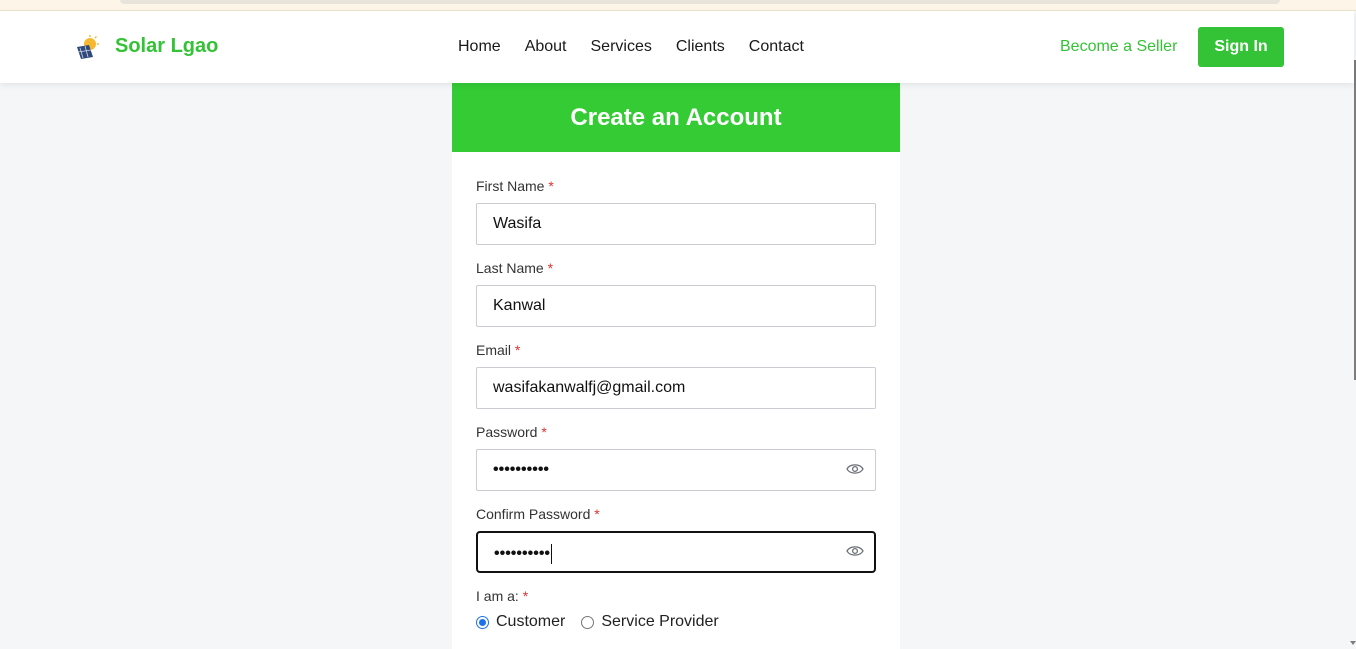 The image size is (1356, 649). What do you see at coordinates (515, 268) in the screenshot?
I see `last-name-label: Last Name *` at bounding box center [515, 268].